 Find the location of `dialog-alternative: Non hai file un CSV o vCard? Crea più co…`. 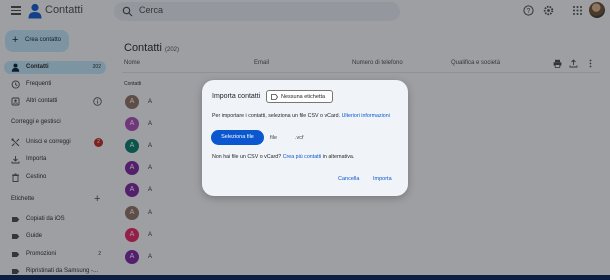

dialog-alternative: Non hai file un CSV o vCard? Crea più co… is located at coordinates (283, 157).